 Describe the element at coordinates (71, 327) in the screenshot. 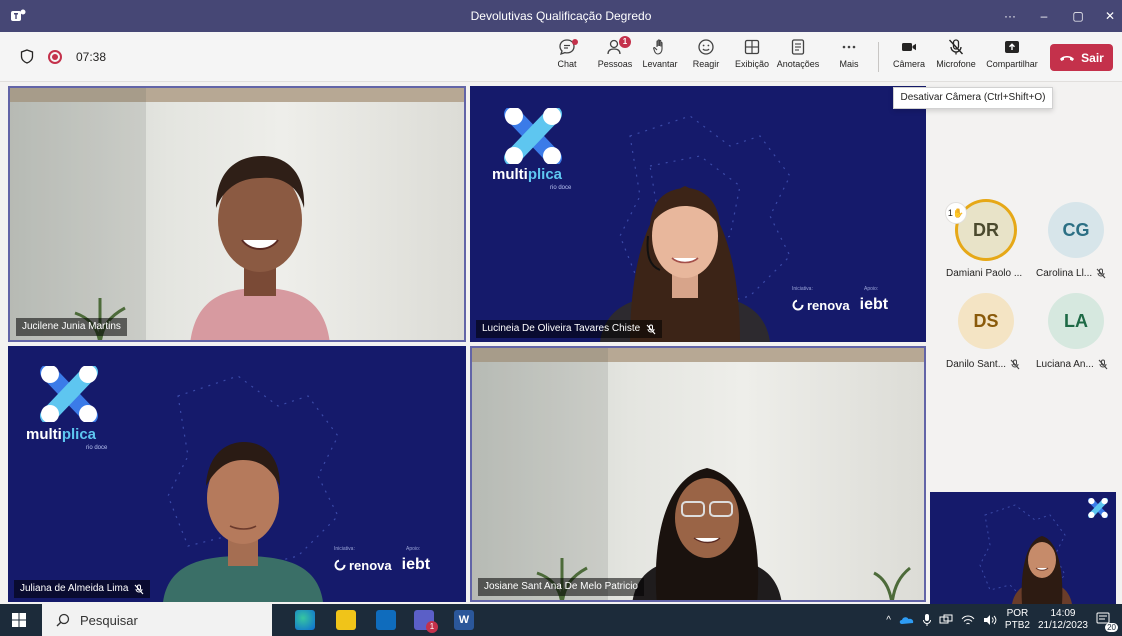

I see `participant-nametag: Jucilene Junia Martins` at that location.